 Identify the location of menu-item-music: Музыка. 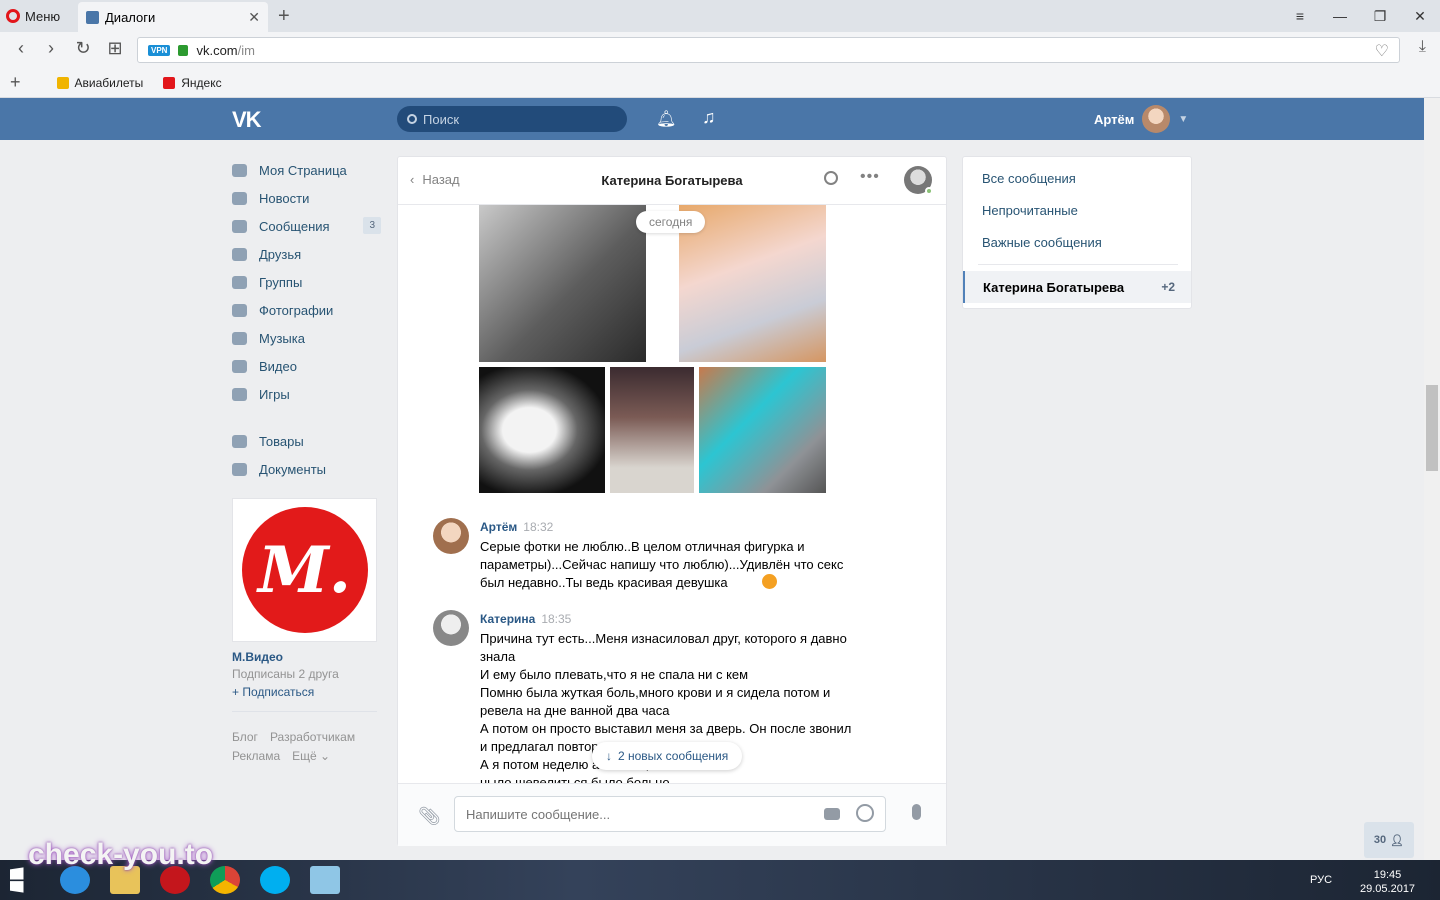
(307, 338).